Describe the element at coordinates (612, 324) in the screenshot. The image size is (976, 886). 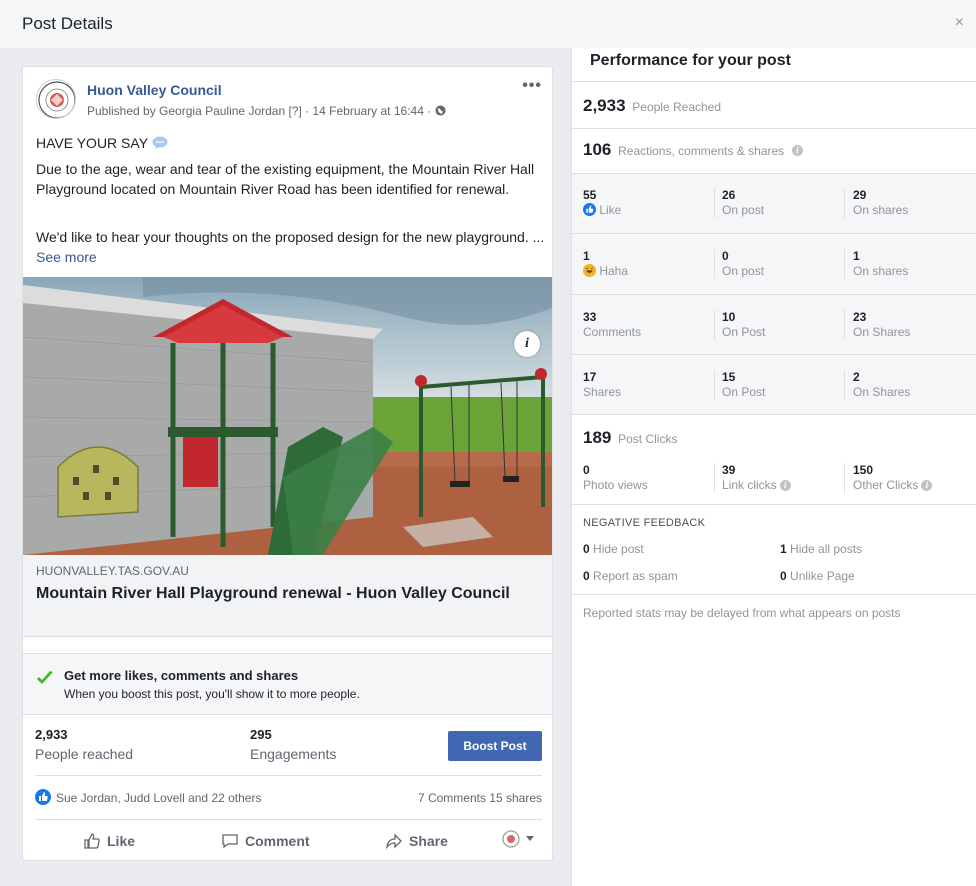
I see `comments-total: 33 Comments` at that location.